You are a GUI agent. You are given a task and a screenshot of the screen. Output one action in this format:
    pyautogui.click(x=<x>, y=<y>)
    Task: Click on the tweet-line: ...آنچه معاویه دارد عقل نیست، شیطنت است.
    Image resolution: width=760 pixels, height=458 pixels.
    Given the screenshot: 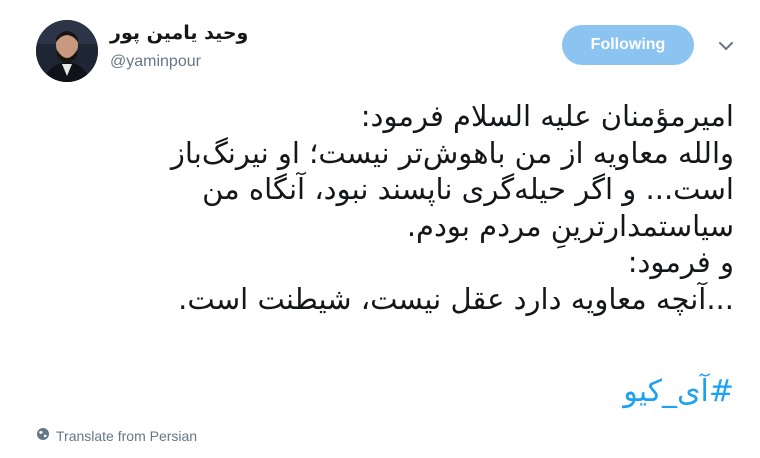 What is the action you would take?
    pyautogui.click(x=456, y=298)
    